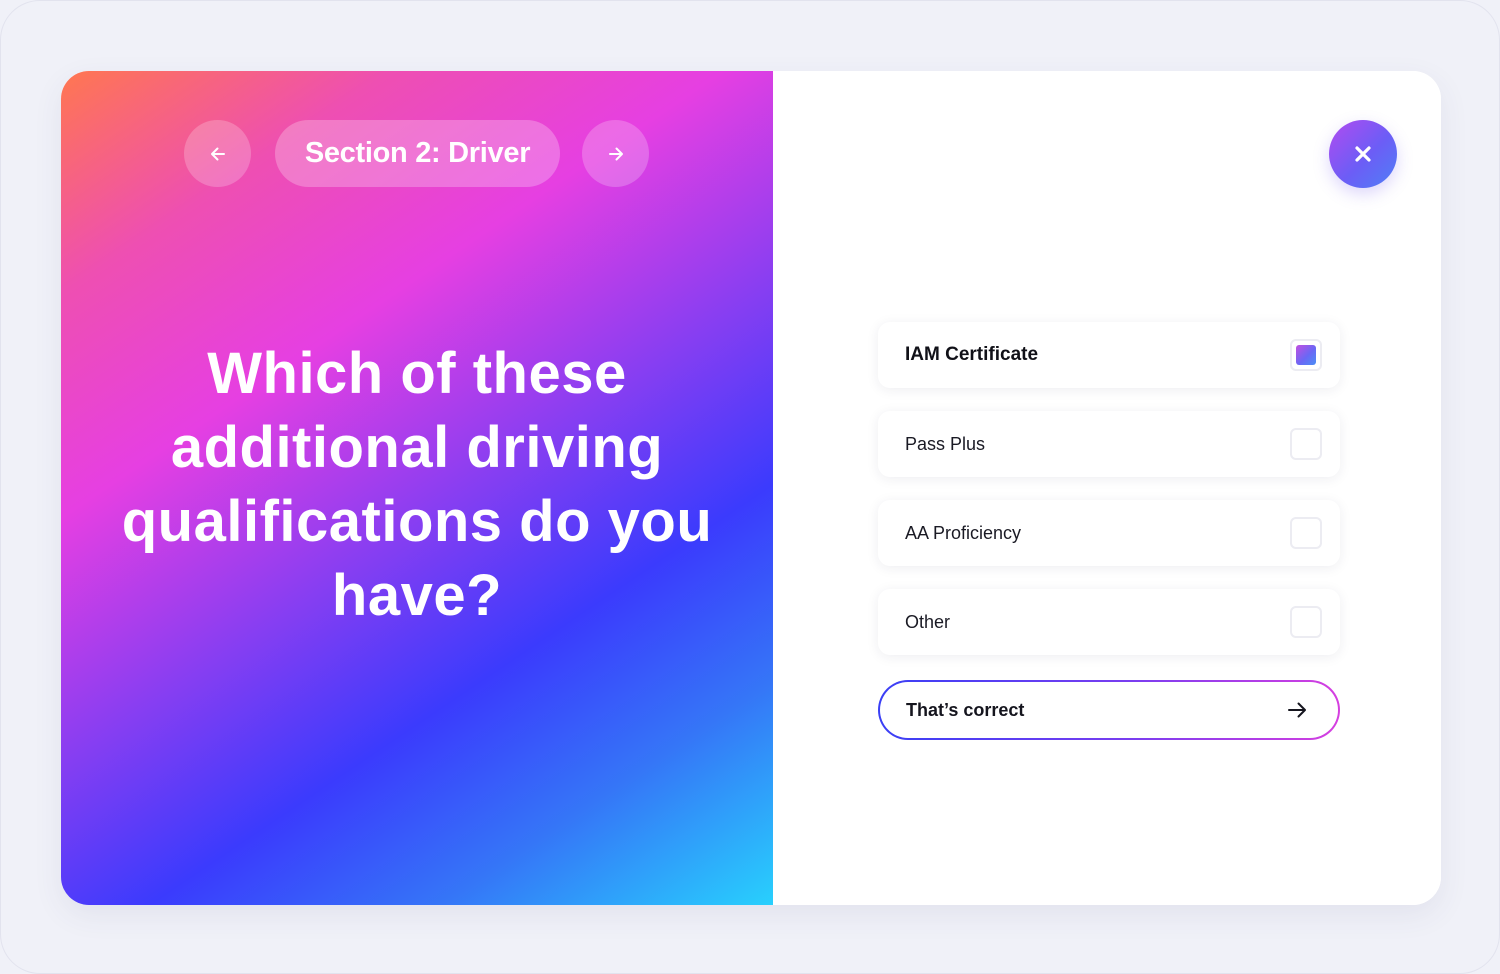 The height and width of the screenshot is (974, 1500). Describe the element at coordinates (928, 621) in the screenshot. I see `option-label: Other` at that location.